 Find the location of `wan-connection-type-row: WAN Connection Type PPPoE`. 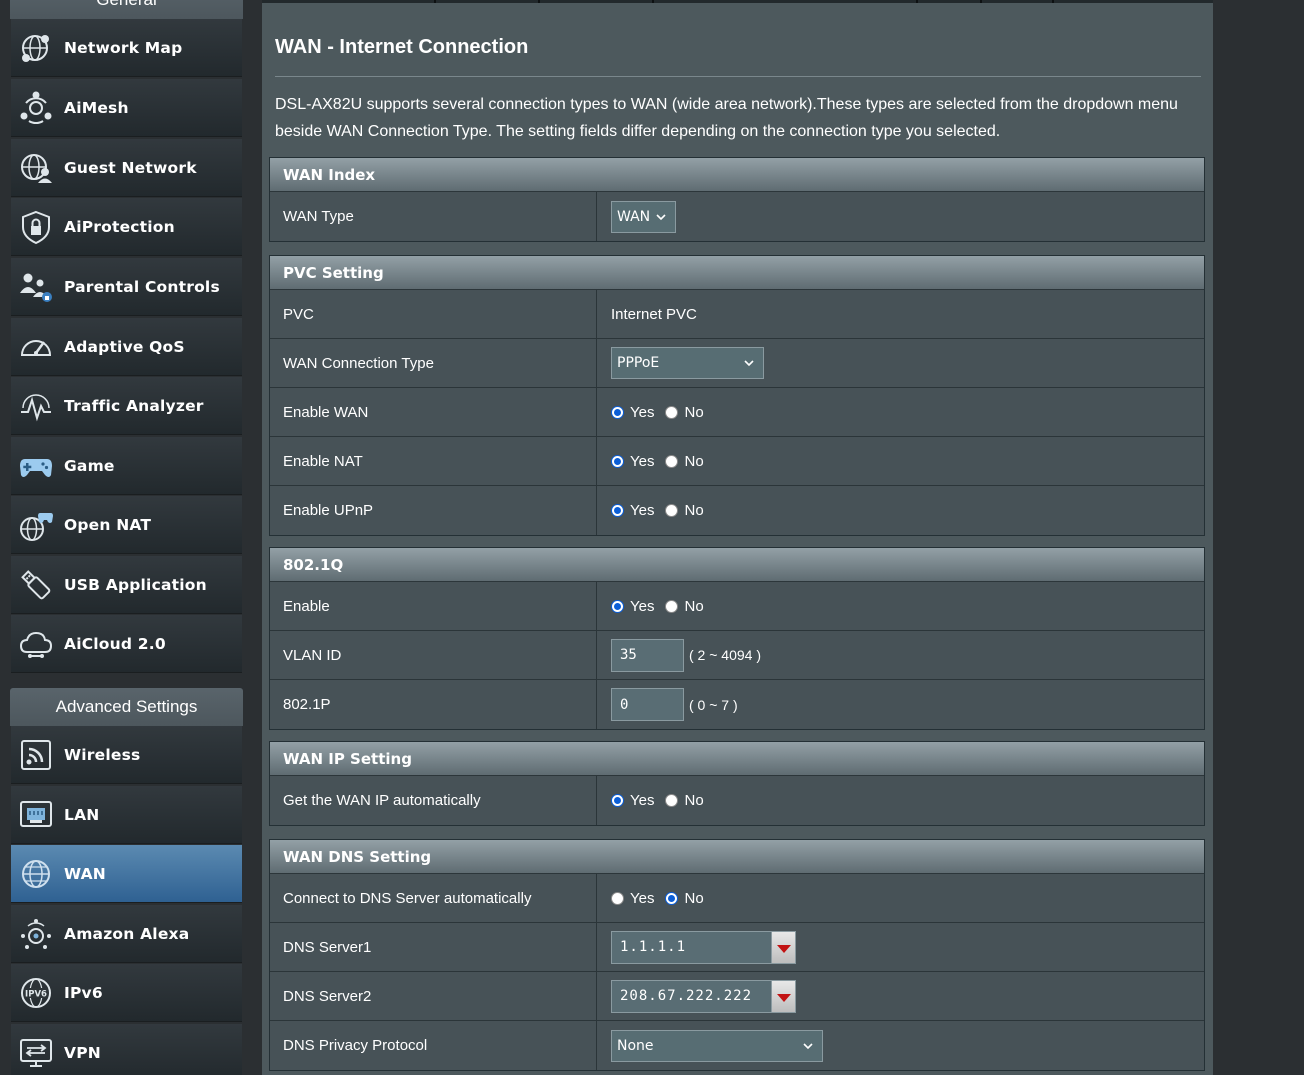

wan-connection-type-row: WAN Connection Type PPPoE is located at coordinates (737, 363).